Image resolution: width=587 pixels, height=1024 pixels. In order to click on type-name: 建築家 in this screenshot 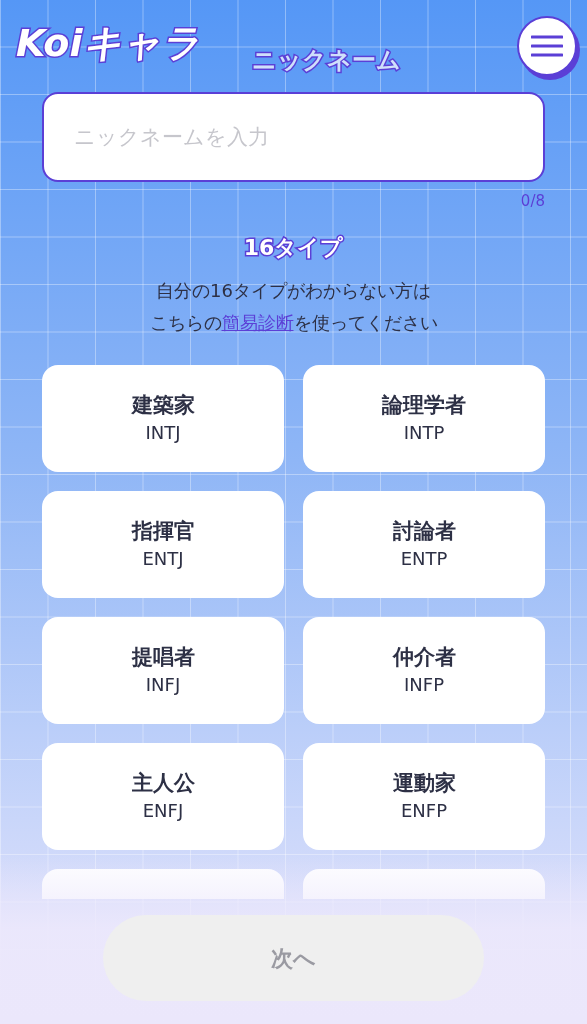, I will do `click(163, 405)`.